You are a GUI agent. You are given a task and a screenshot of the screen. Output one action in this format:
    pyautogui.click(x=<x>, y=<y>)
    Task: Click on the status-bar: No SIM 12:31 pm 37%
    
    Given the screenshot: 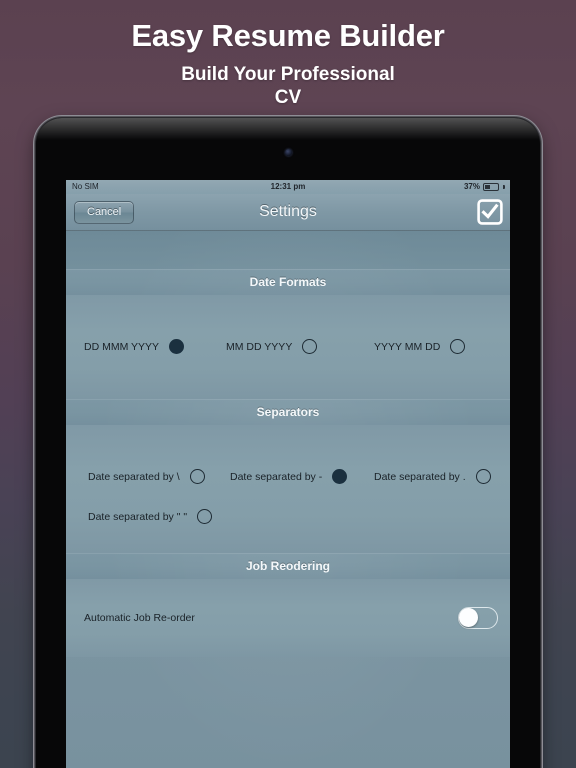 What is the action you would take?
    pyautogui.click(x=288, y=187)
    